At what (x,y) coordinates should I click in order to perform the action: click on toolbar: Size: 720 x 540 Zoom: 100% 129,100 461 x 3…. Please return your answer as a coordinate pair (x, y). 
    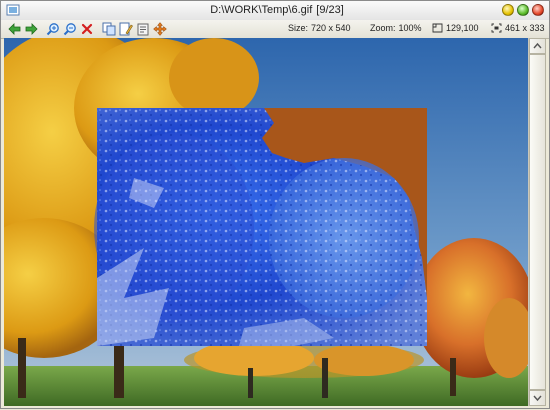
    Looking at the image, I should click on (275, 29).